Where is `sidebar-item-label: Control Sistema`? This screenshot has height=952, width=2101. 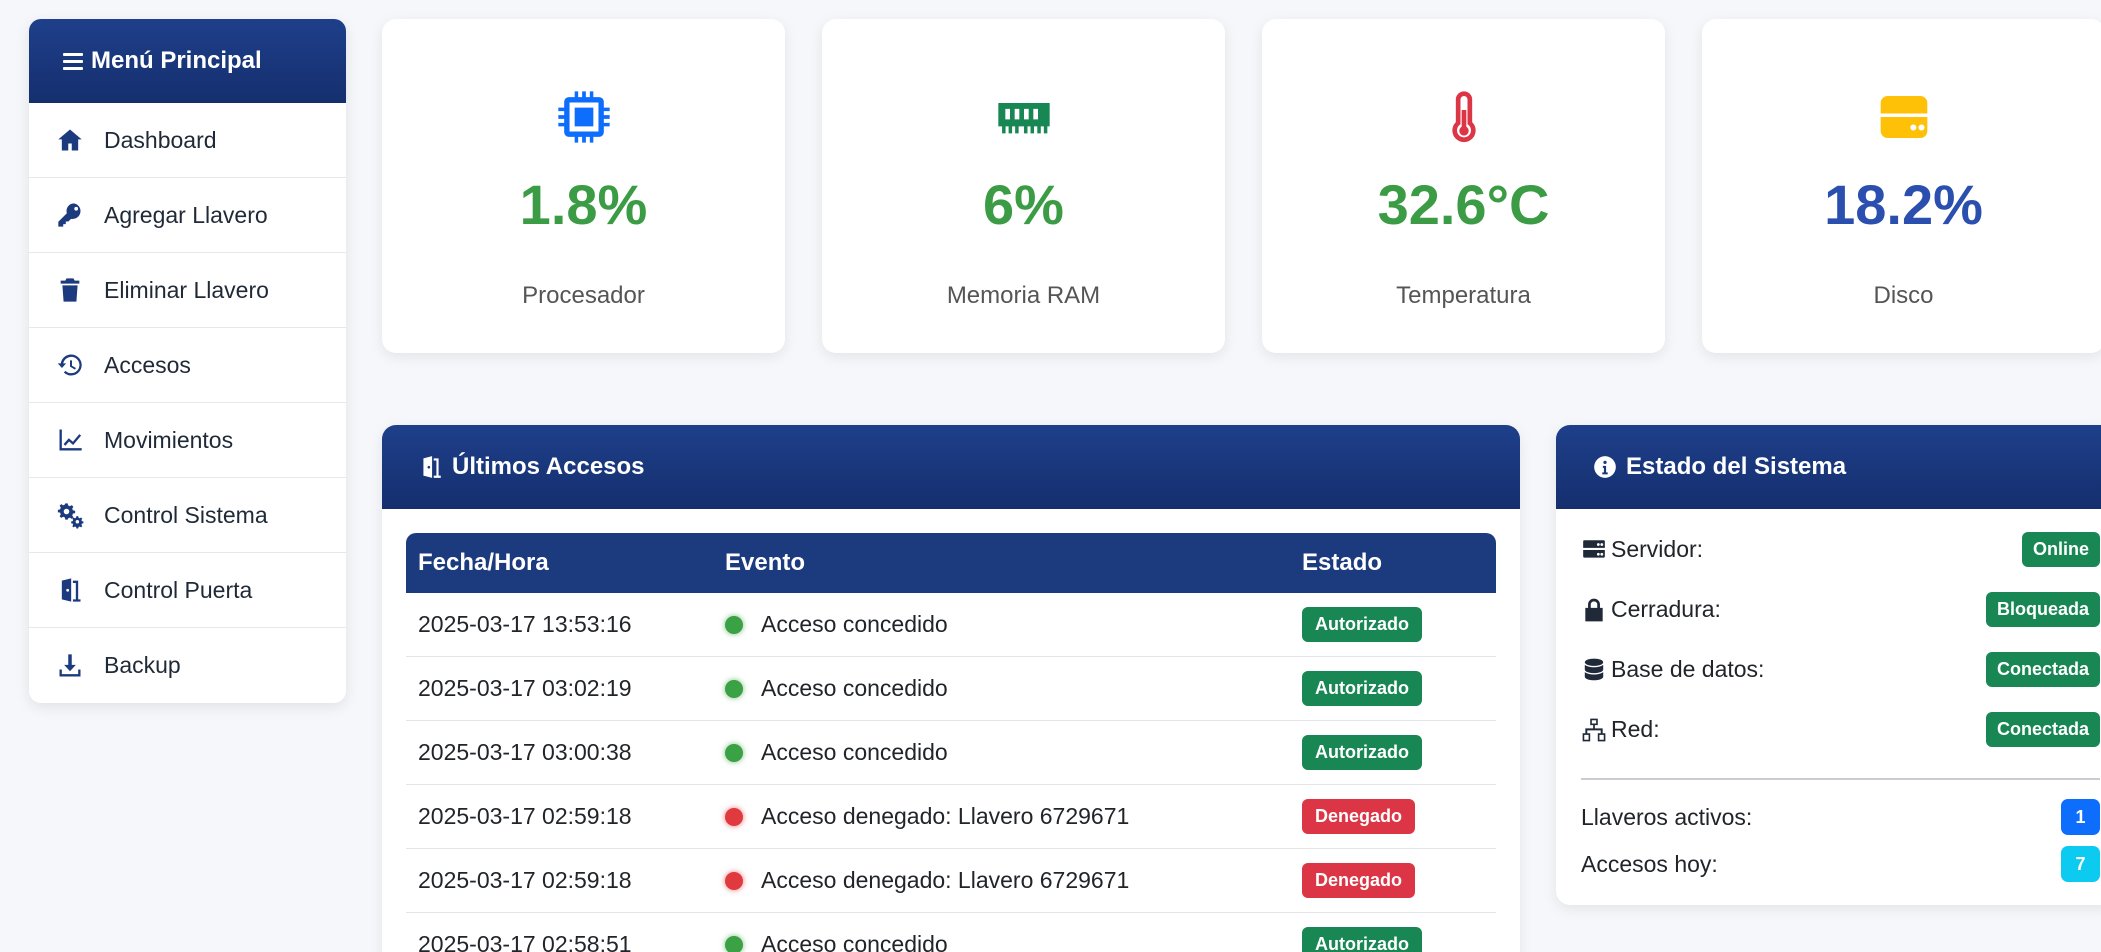 sidebar-item-label: Control Sistema is located at coordinates (186, 514).